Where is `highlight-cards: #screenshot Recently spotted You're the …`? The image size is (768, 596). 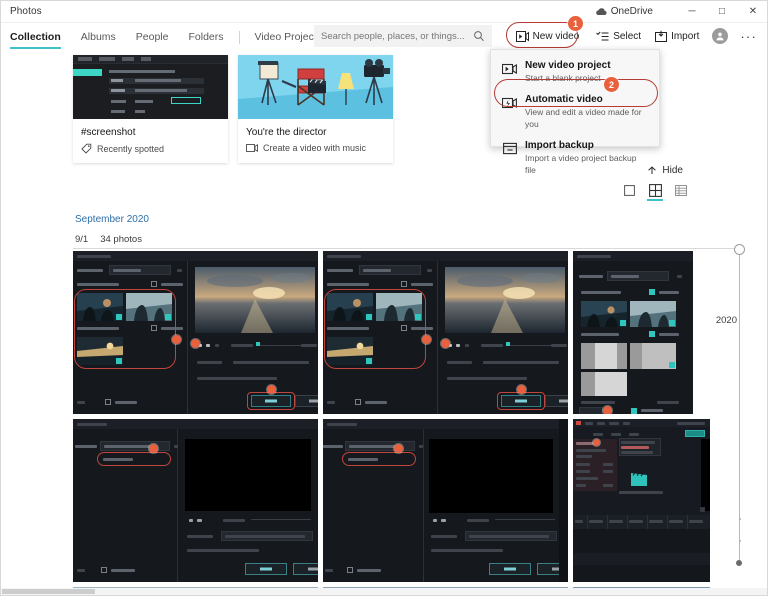
highlight-cards: #screenshot Recently spotted You're the … is located at coordinates (233, 109).